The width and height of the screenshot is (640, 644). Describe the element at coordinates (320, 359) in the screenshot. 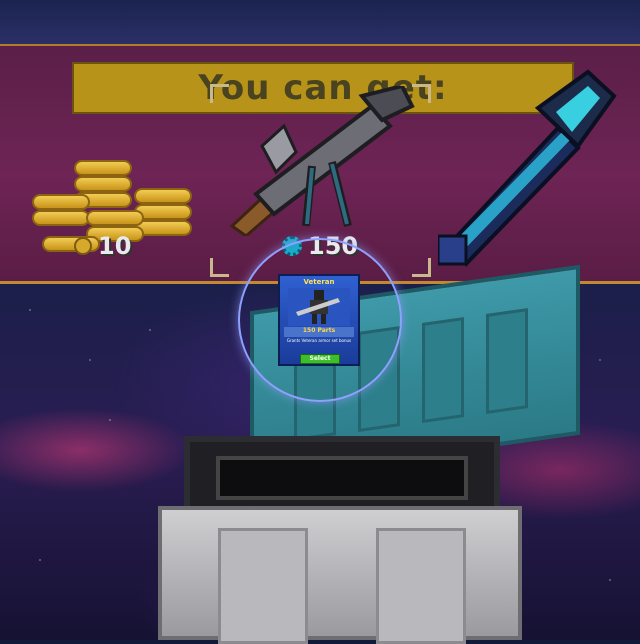

I see `select-button: Select` at that location.